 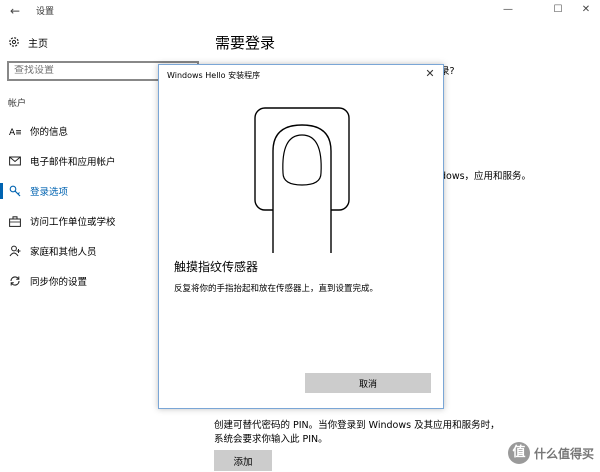 What do you see at coordinates (245, 43) in the screenshot?
I see `page-title: 需要登录` at bounding box center [245, 43].